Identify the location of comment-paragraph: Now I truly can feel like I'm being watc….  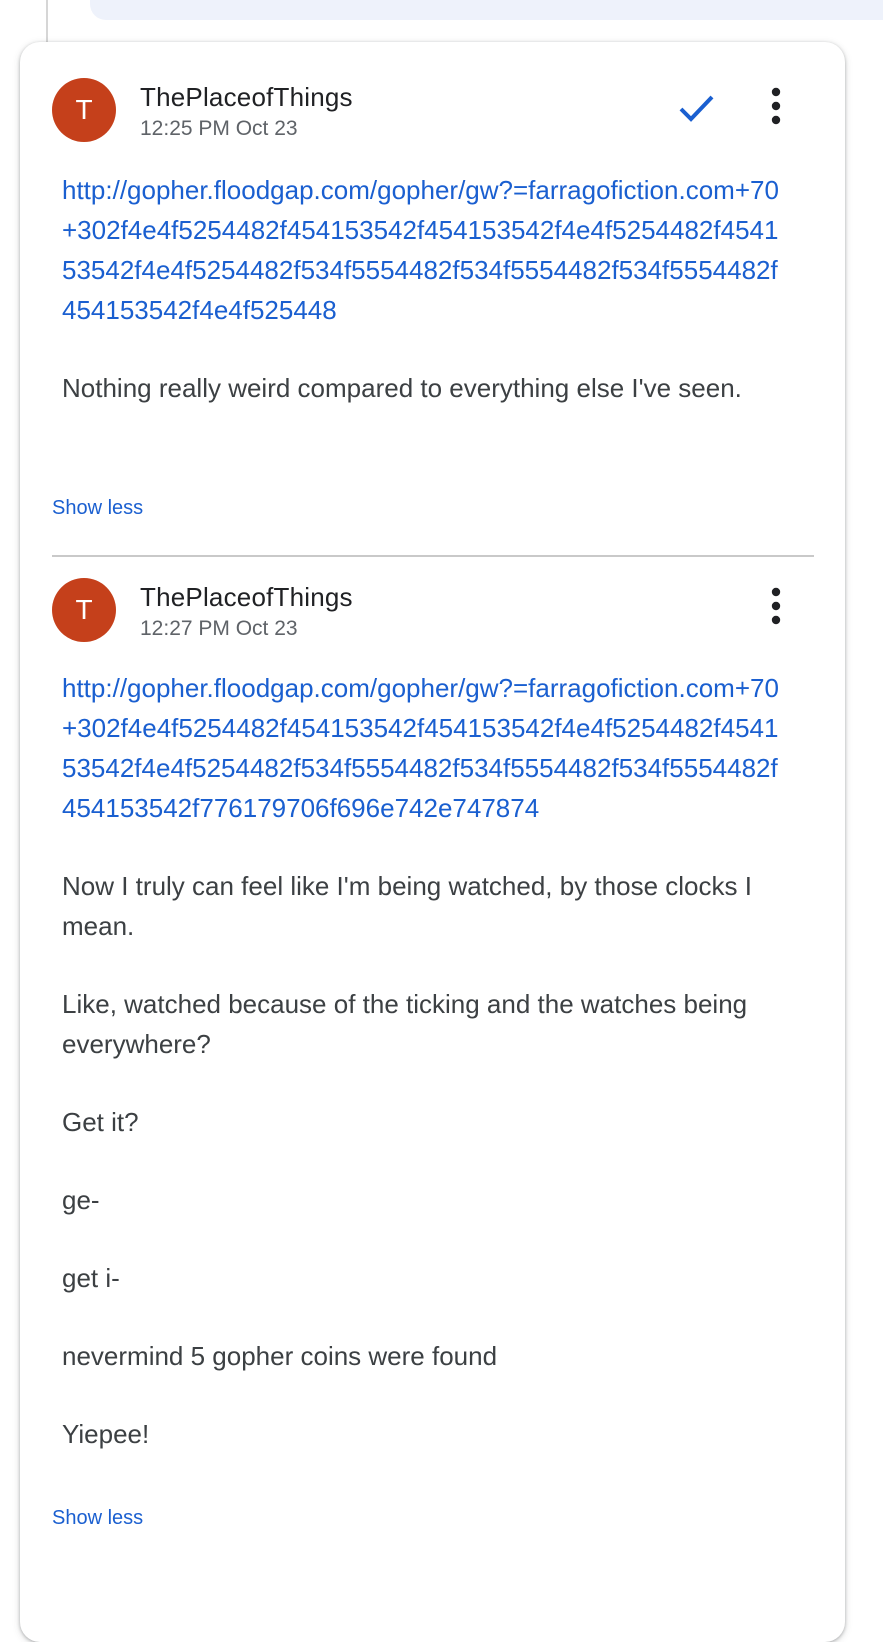
(407, 906).